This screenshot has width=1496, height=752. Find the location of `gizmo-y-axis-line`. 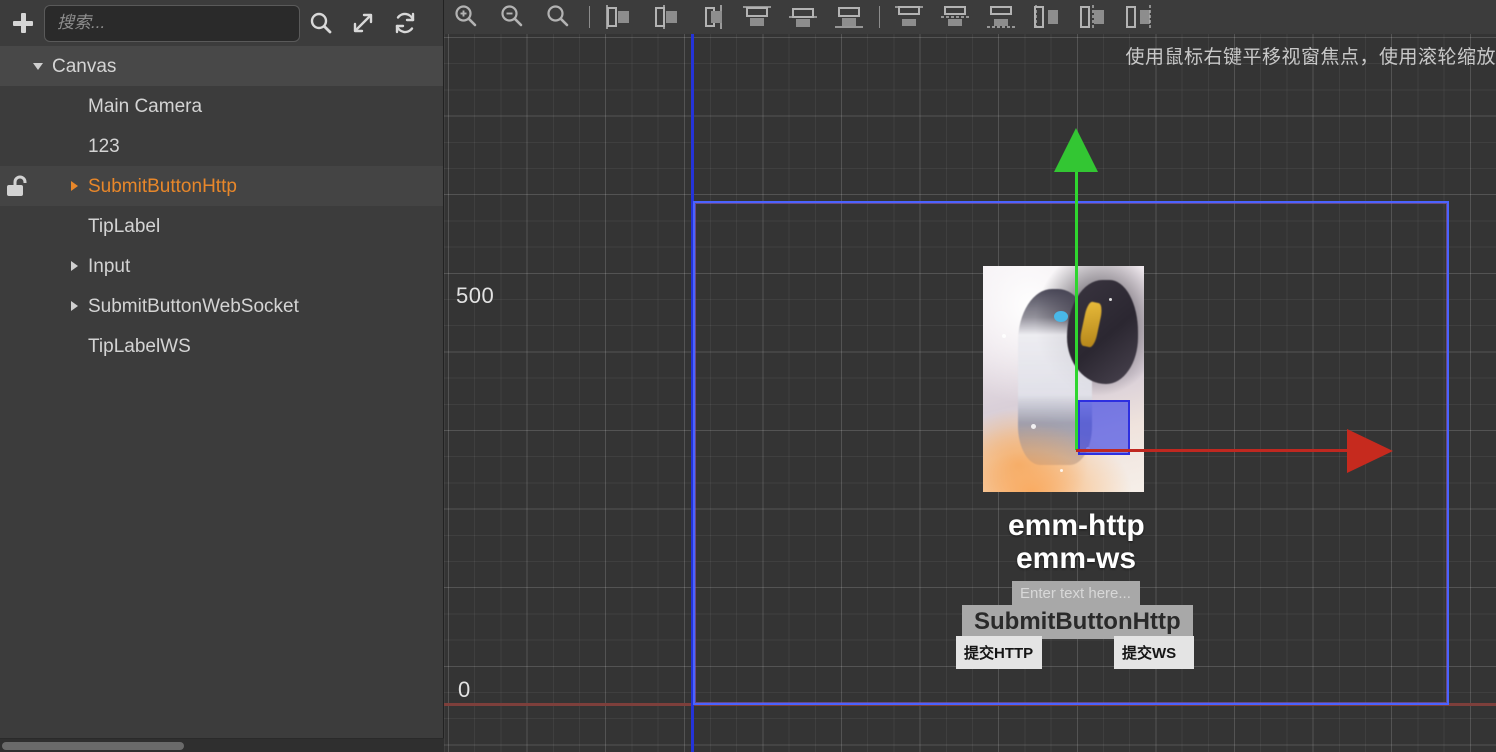

gizmo-y-axis-line is located at coordinates (1076, 307).